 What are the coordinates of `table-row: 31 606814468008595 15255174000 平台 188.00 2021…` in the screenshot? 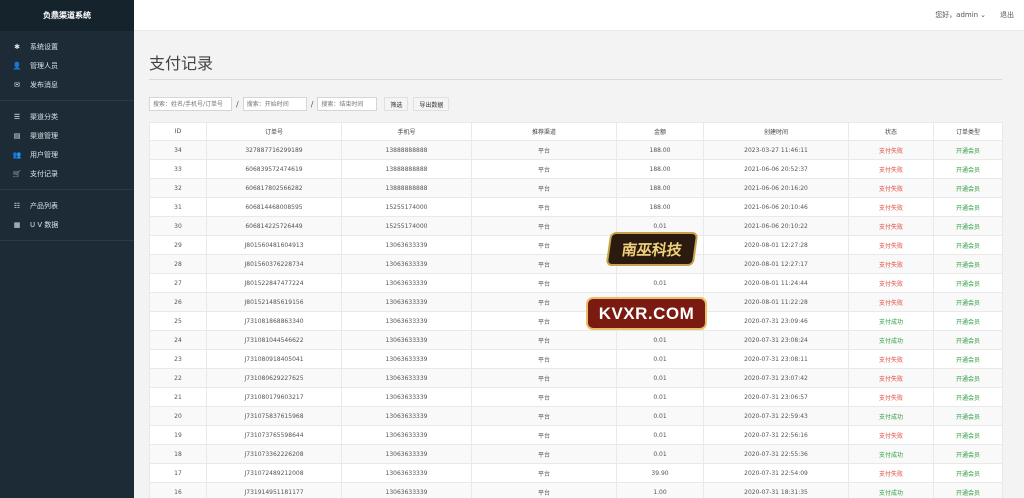 It's located at (576, 207).